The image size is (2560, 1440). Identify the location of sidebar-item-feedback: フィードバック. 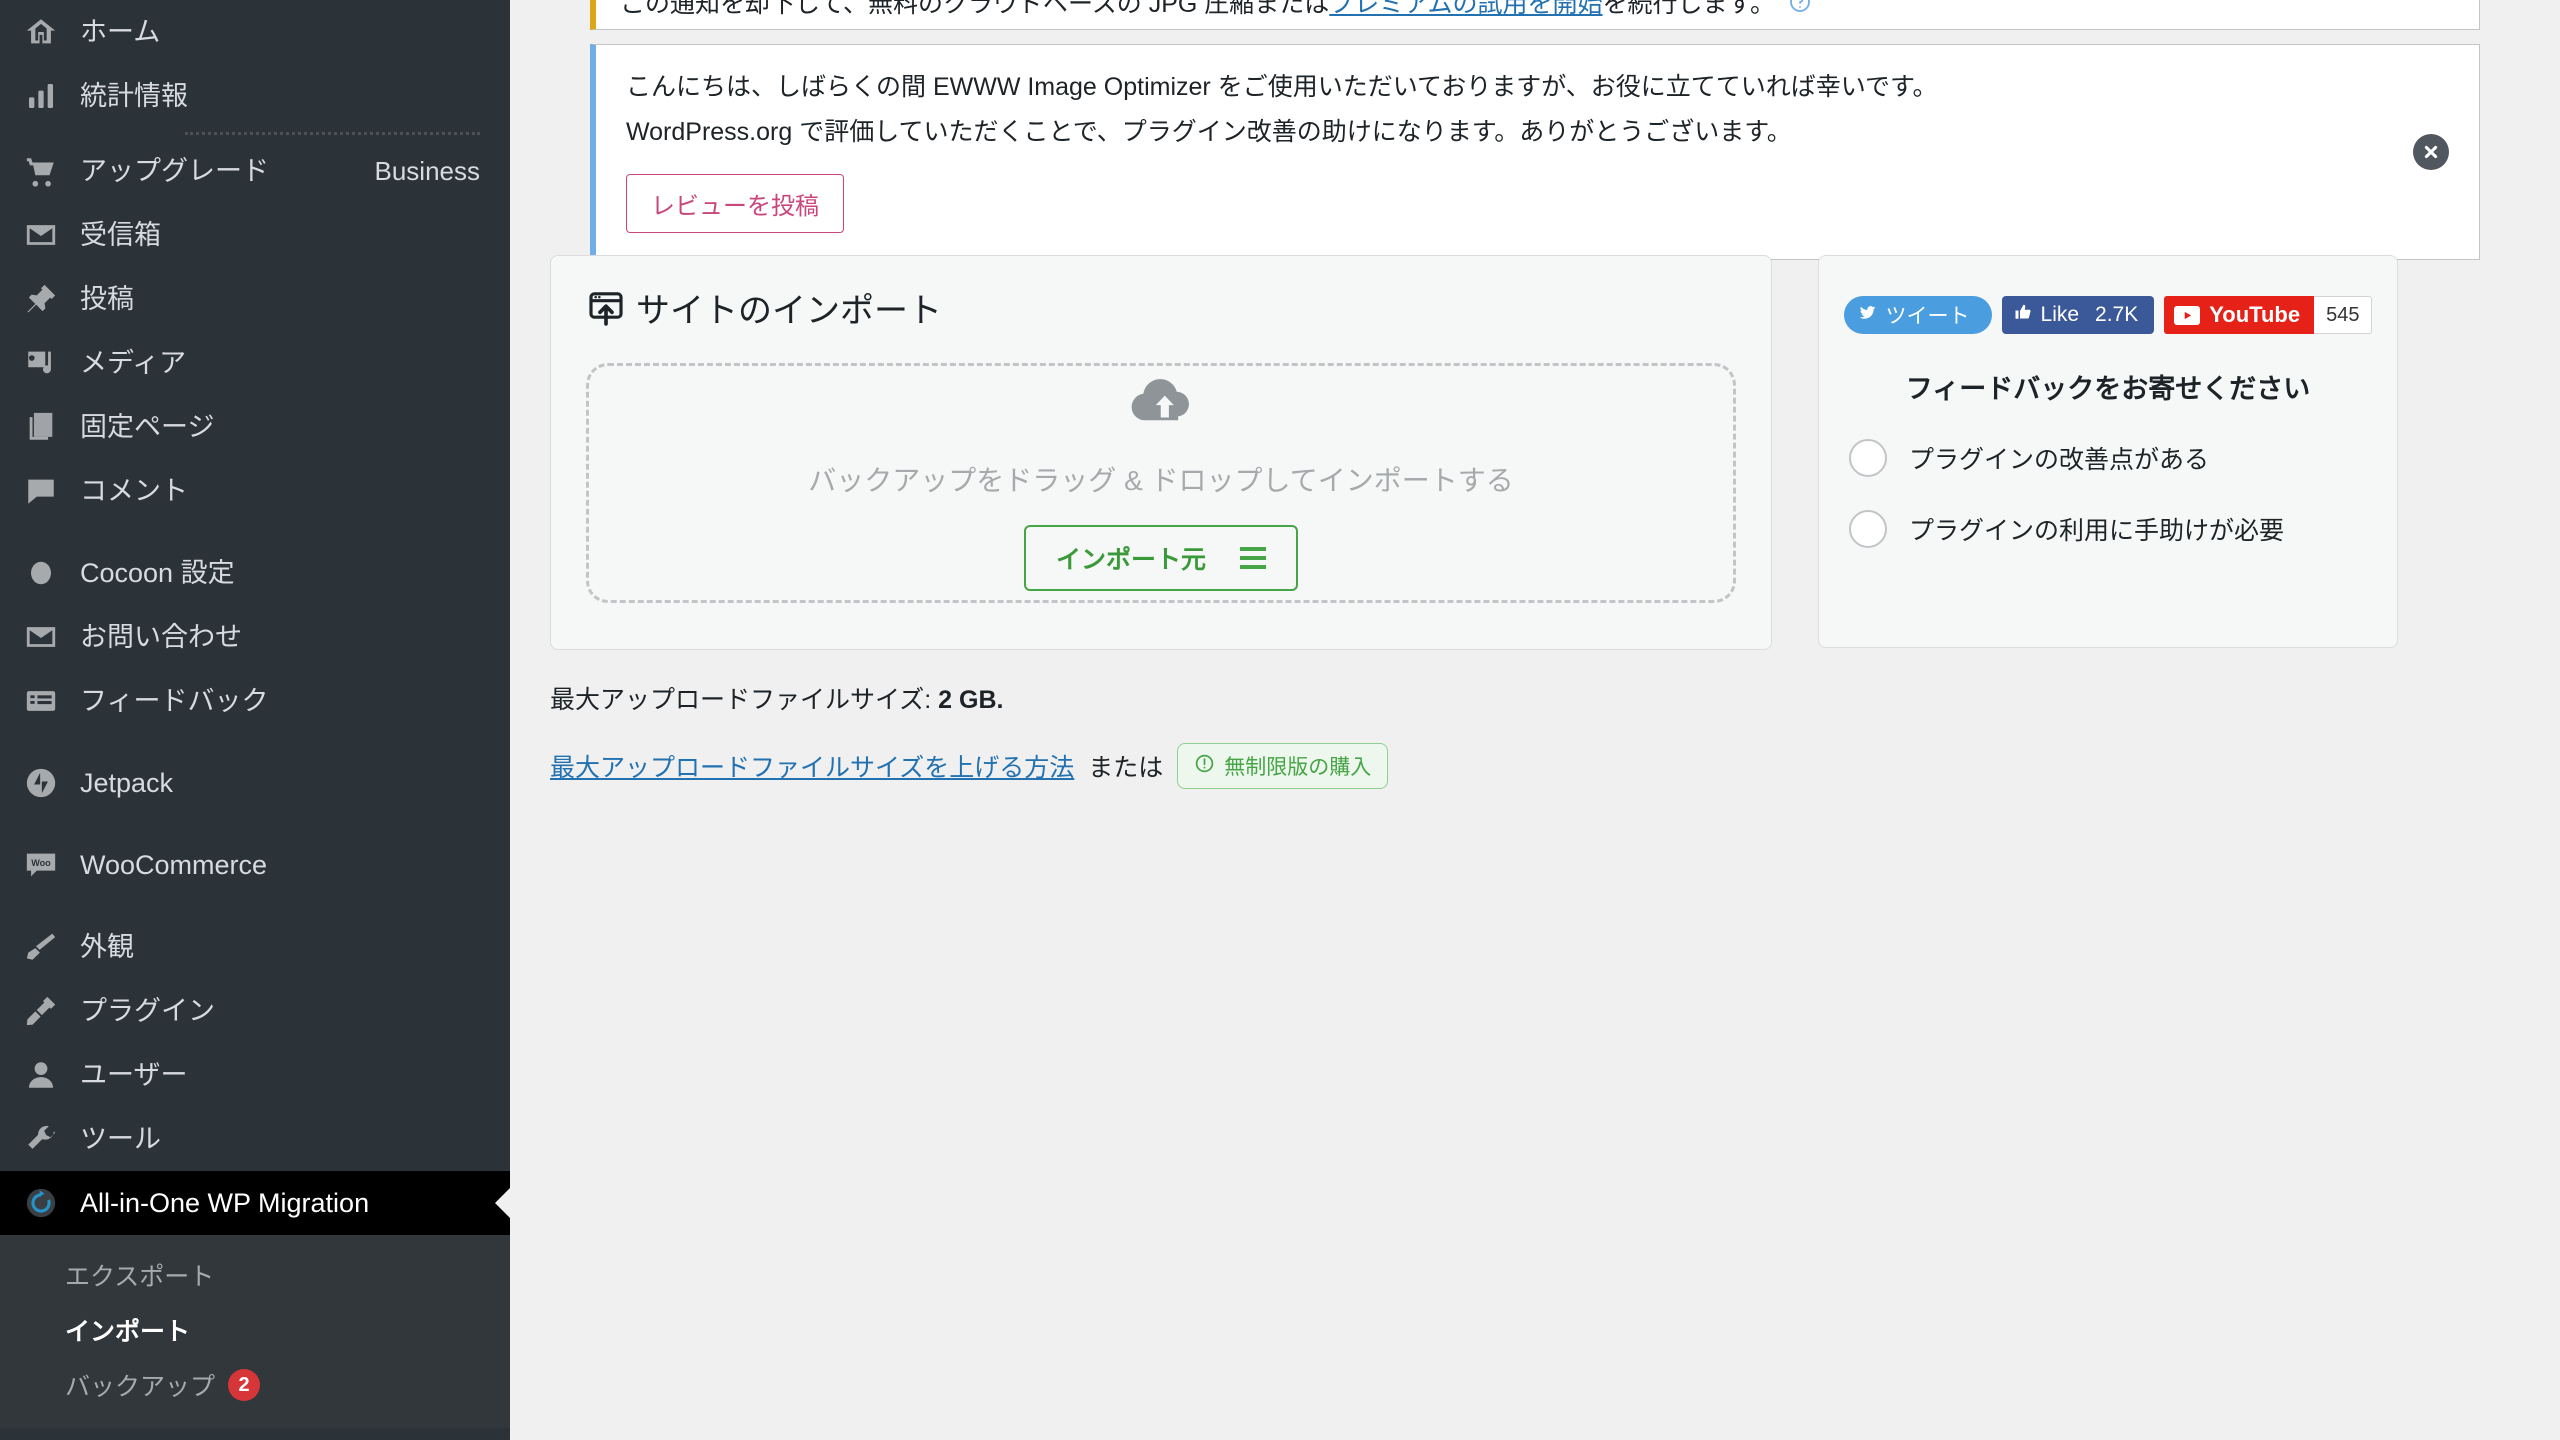
(255, 701).